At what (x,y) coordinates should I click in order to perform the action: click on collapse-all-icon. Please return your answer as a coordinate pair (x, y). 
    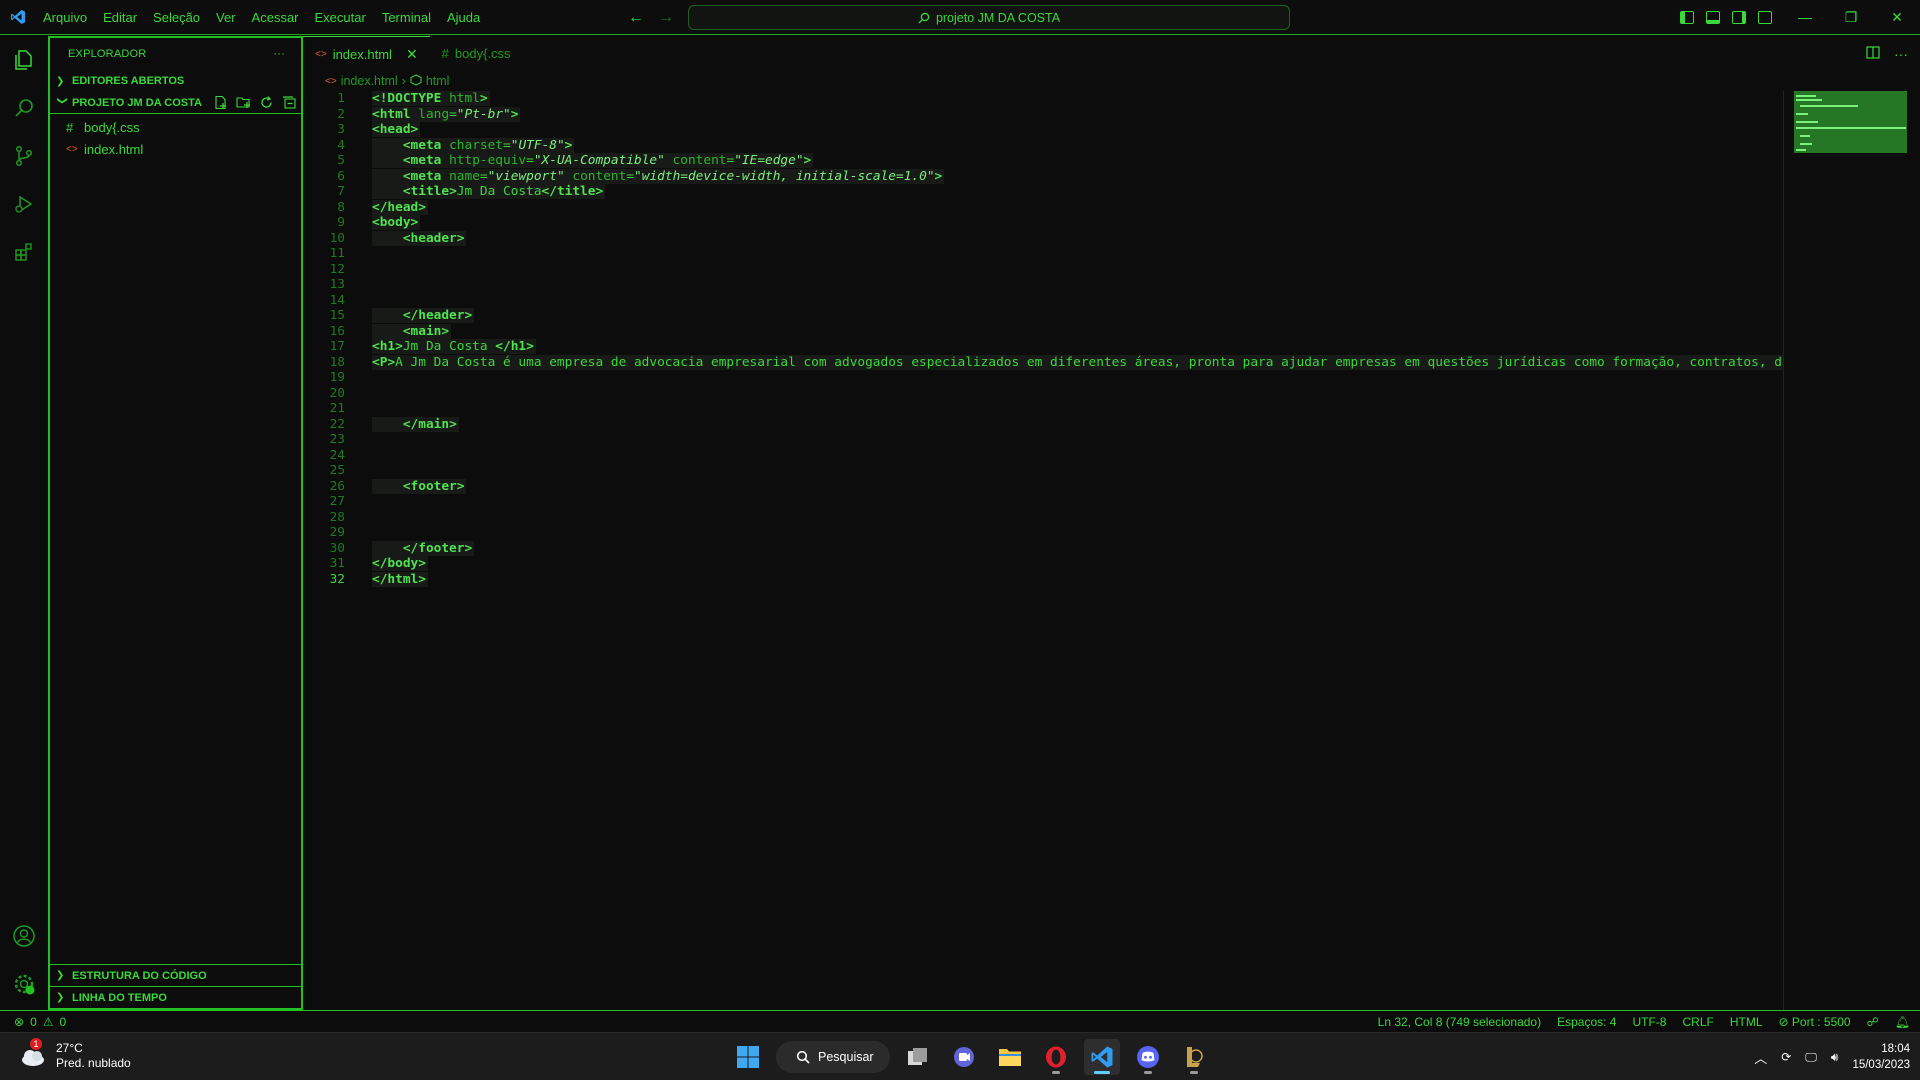
    Looking at the image, I should click on (289, 102).